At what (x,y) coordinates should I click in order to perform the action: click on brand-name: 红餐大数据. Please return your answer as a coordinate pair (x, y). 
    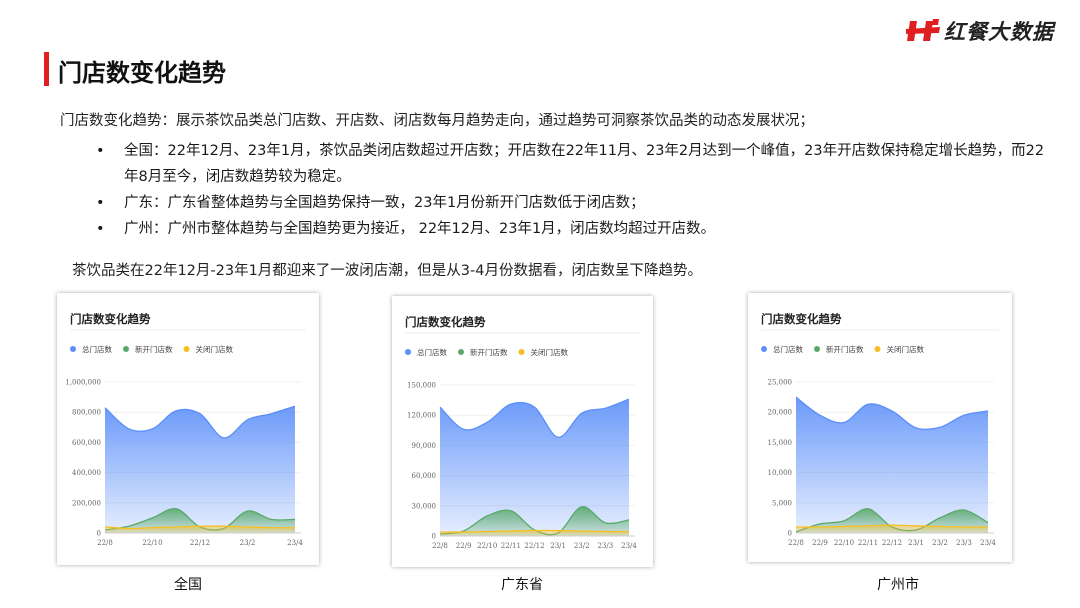
    Looking at the image, I should click on (999, 32).